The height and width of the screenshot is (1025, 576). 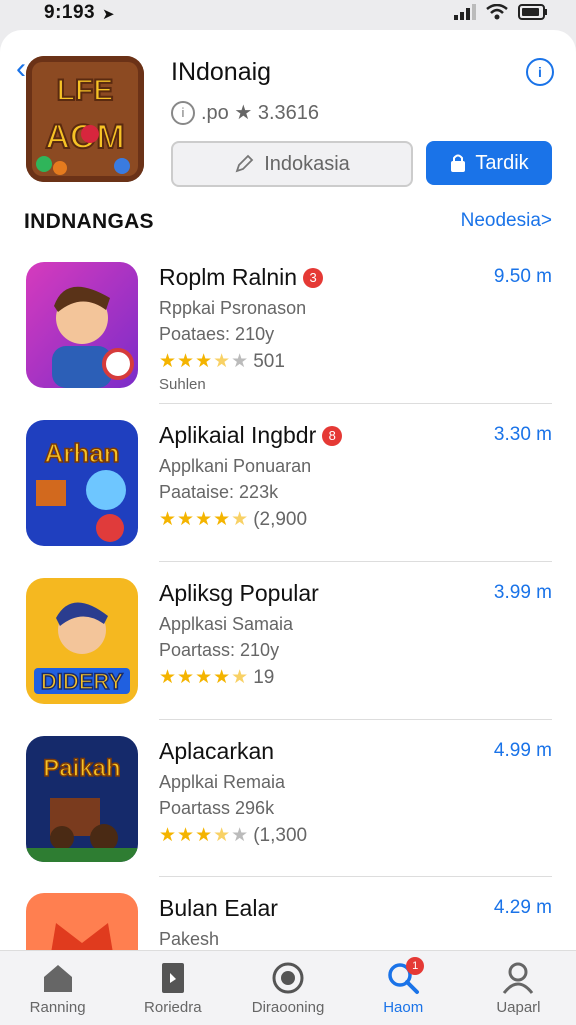 I want to click on section-title: INDNANGAS, so click(x=89, y=221).